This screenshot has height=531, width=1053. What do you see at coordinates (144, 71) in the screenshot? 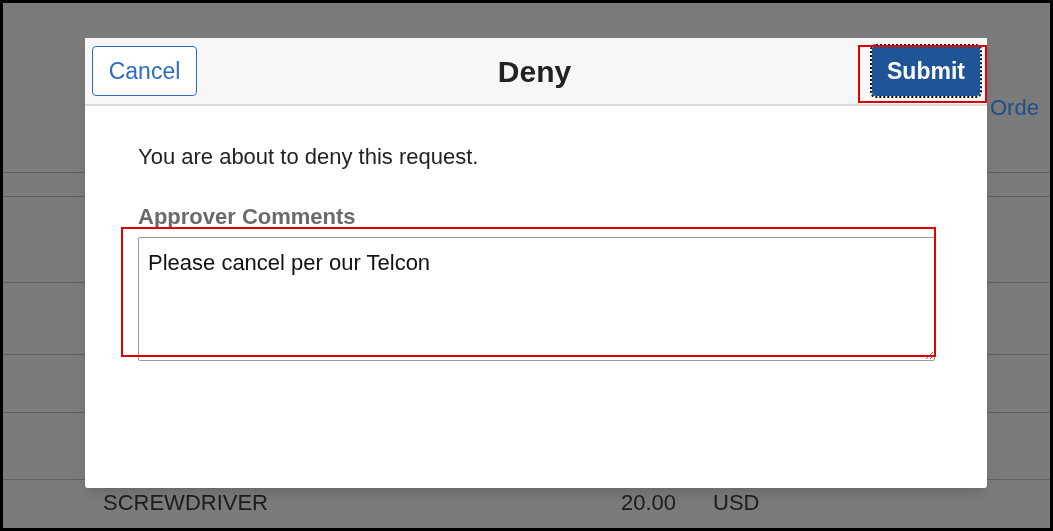
I see `cancel-button: Cancel` at bounding box center [144, 71].